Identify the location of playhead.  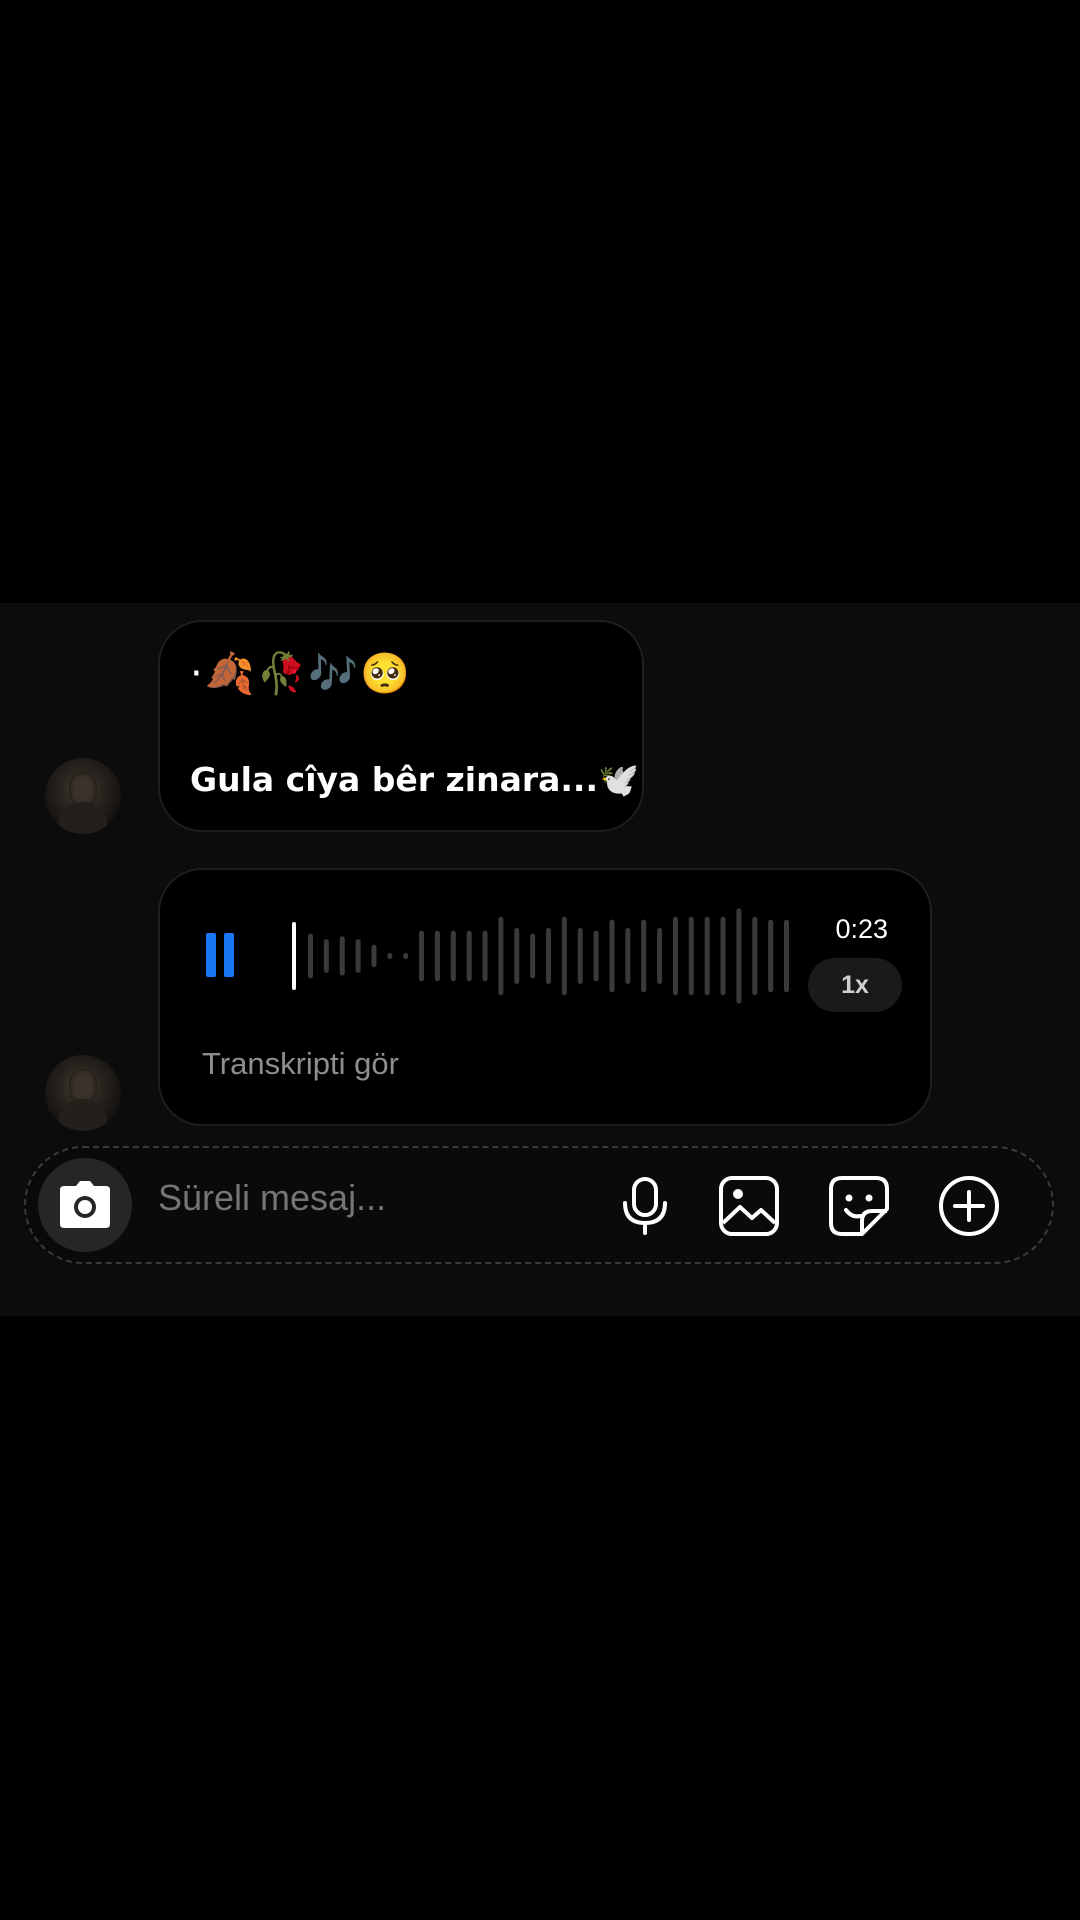
(294, 956).